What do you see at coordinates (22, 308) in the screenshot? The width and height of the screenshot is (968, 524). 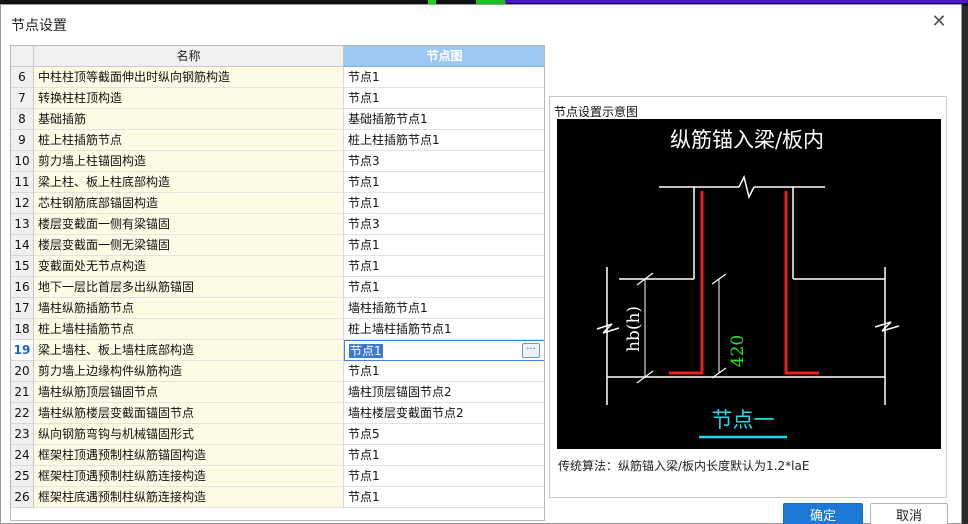 I see `row-number: 17` at bounding box center [22, 308].